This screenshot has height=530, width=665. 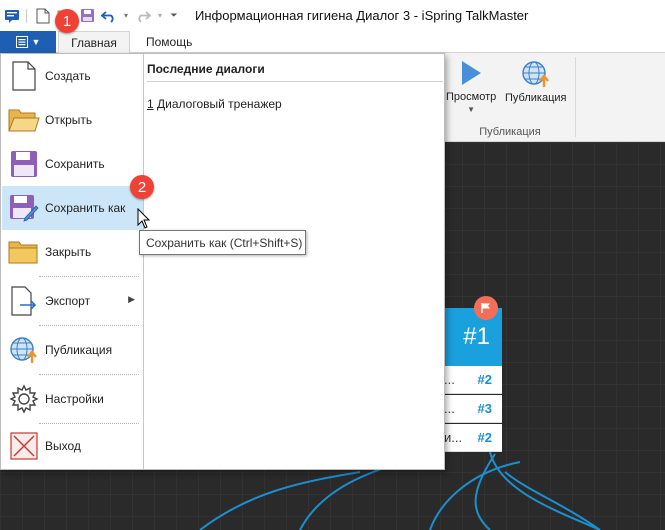 I want to click on tab-home: Главная, so click(x=94, y=42).